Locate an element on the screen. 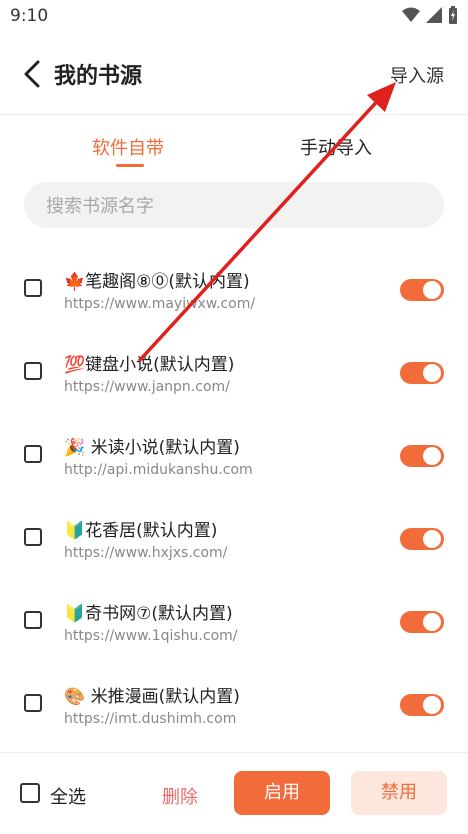 The width and height of the screenshot is (468, 834). source-title: 🎉 米读小说(默认内置) is located at coordinates (152, 445).